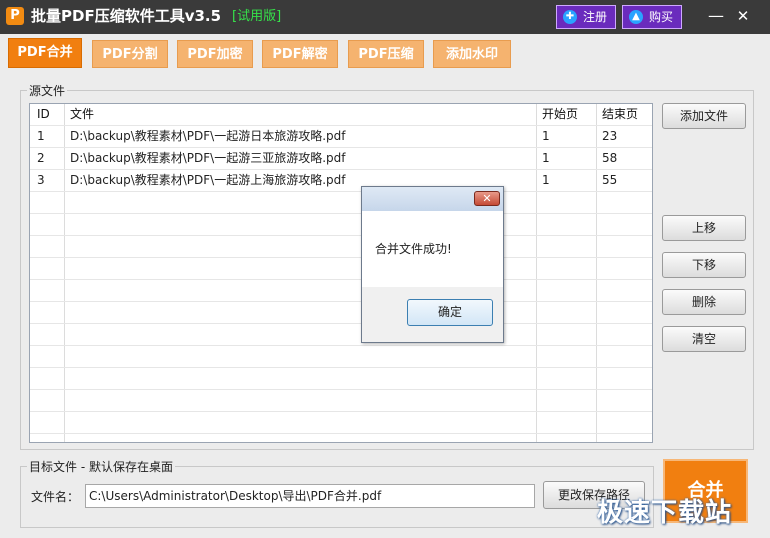 The image size is (770, 538). I want to click on success-dialog: ✕ 合并文件成功! 确定, so click(432, 264).